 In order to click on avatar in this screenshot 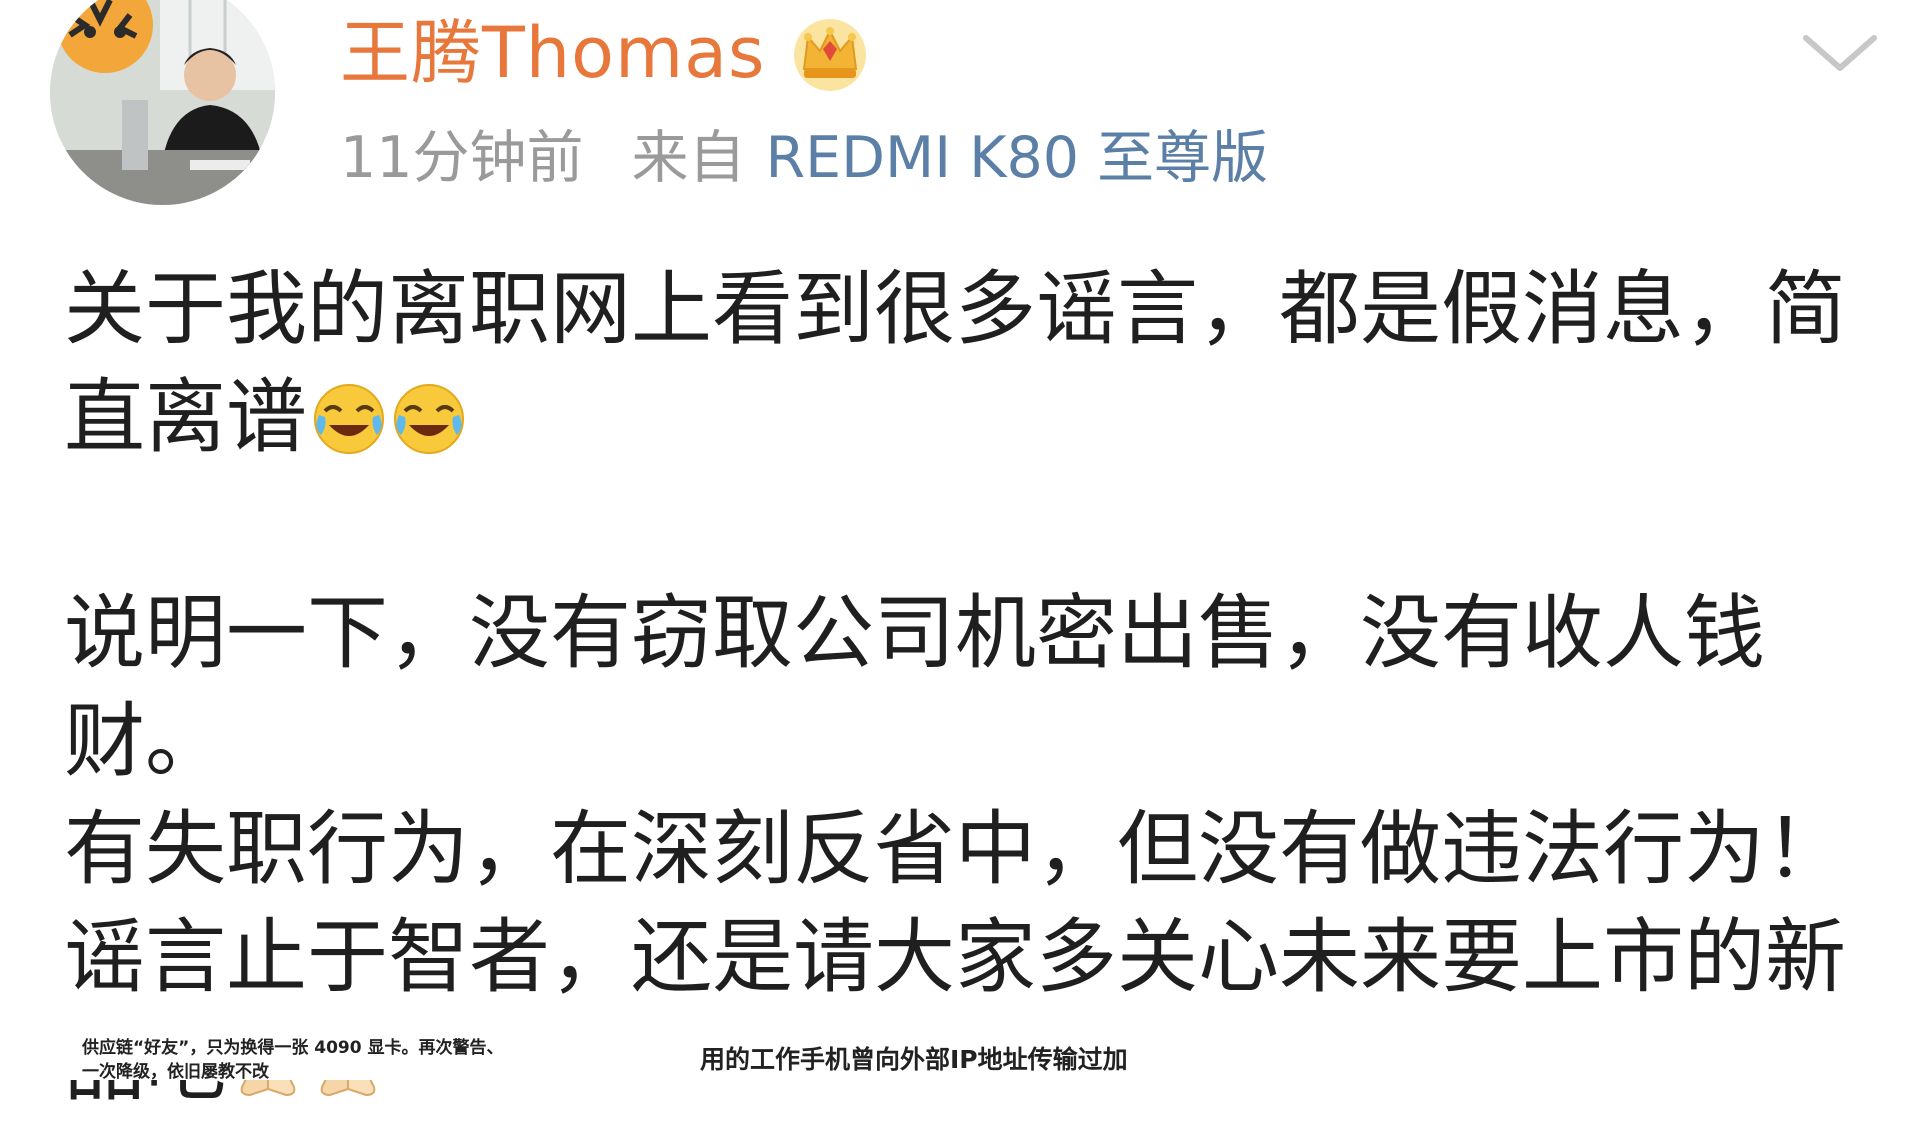, I will do `click(162, 102)`.